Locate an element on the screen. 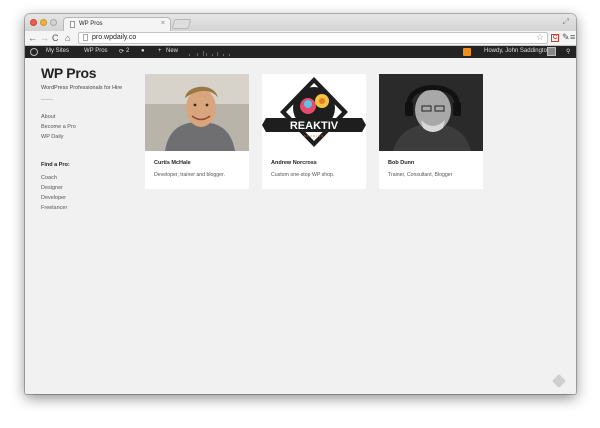 This screenshot has width=600, height=428. sharing-icon is located at coordinates (559, 381).